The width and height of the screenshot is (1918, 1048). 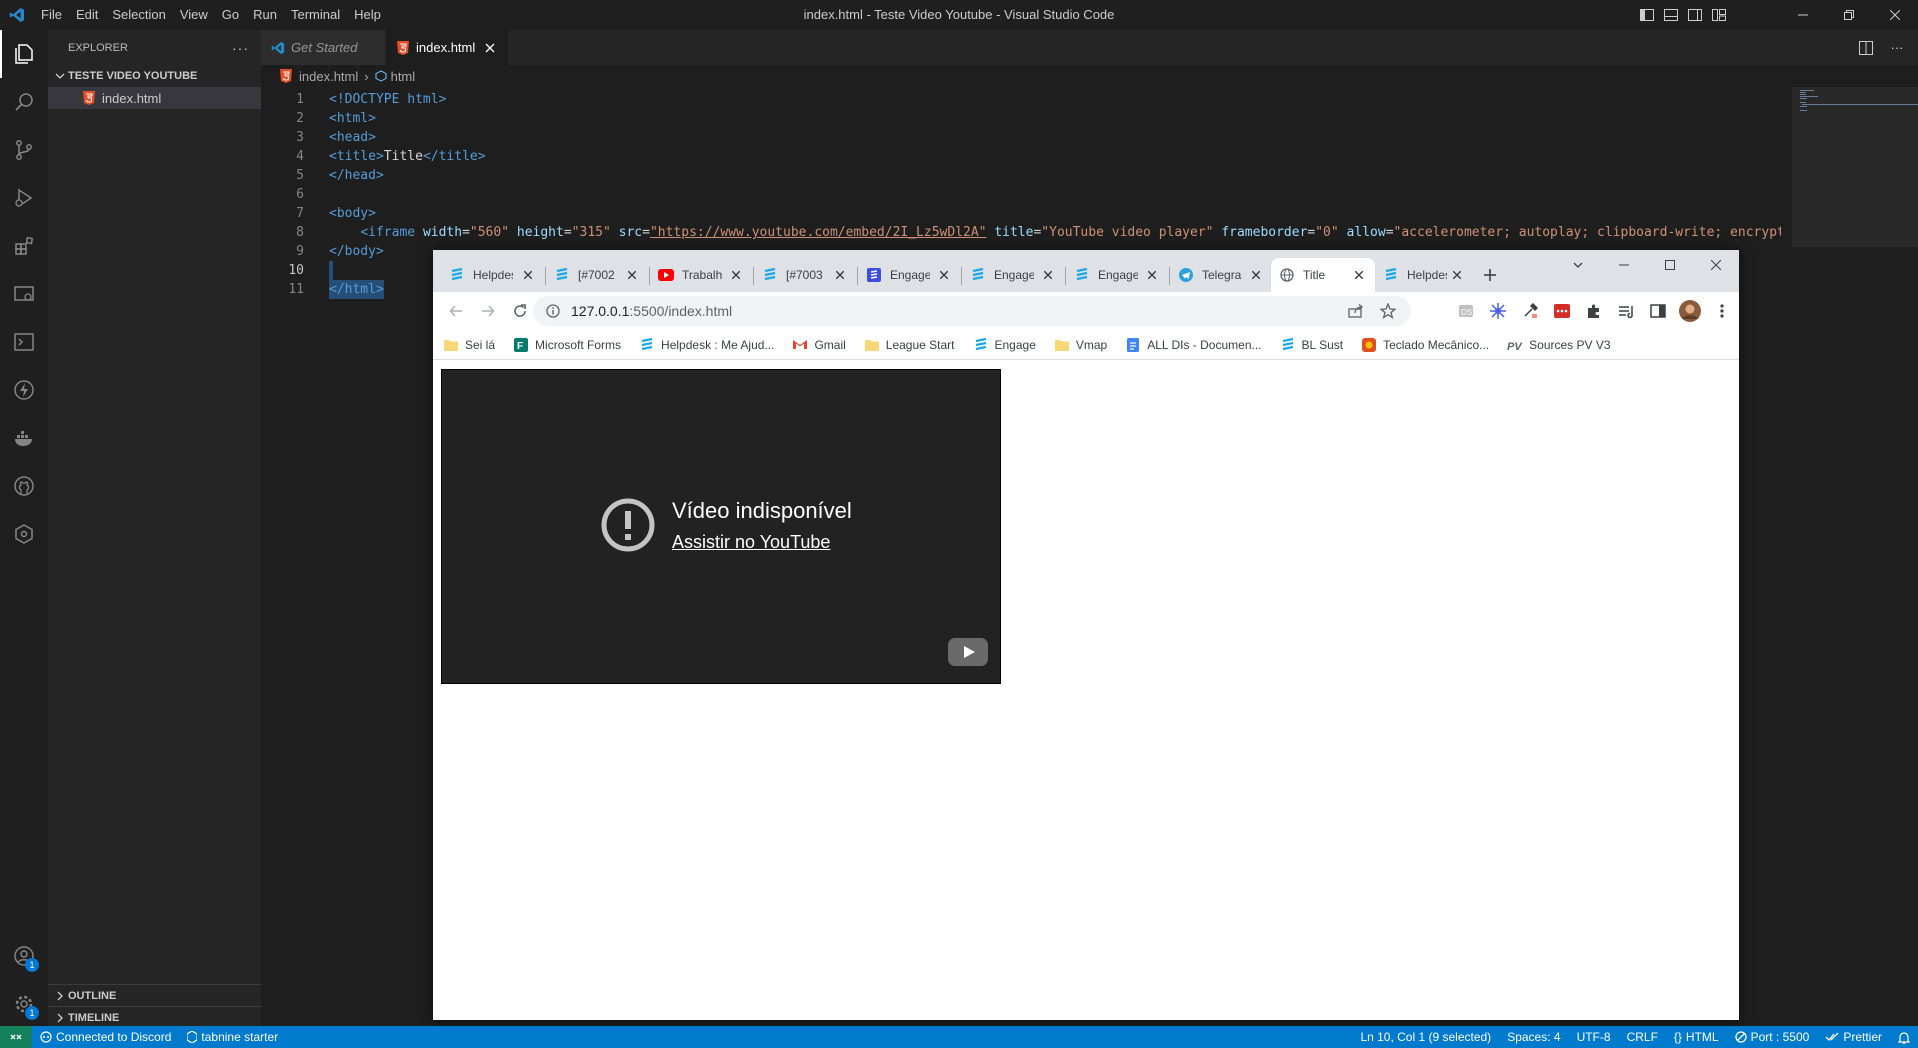 I want to click on folder-header: TESTE VIDEO YOUTUBE, so click(x=154, y=76).